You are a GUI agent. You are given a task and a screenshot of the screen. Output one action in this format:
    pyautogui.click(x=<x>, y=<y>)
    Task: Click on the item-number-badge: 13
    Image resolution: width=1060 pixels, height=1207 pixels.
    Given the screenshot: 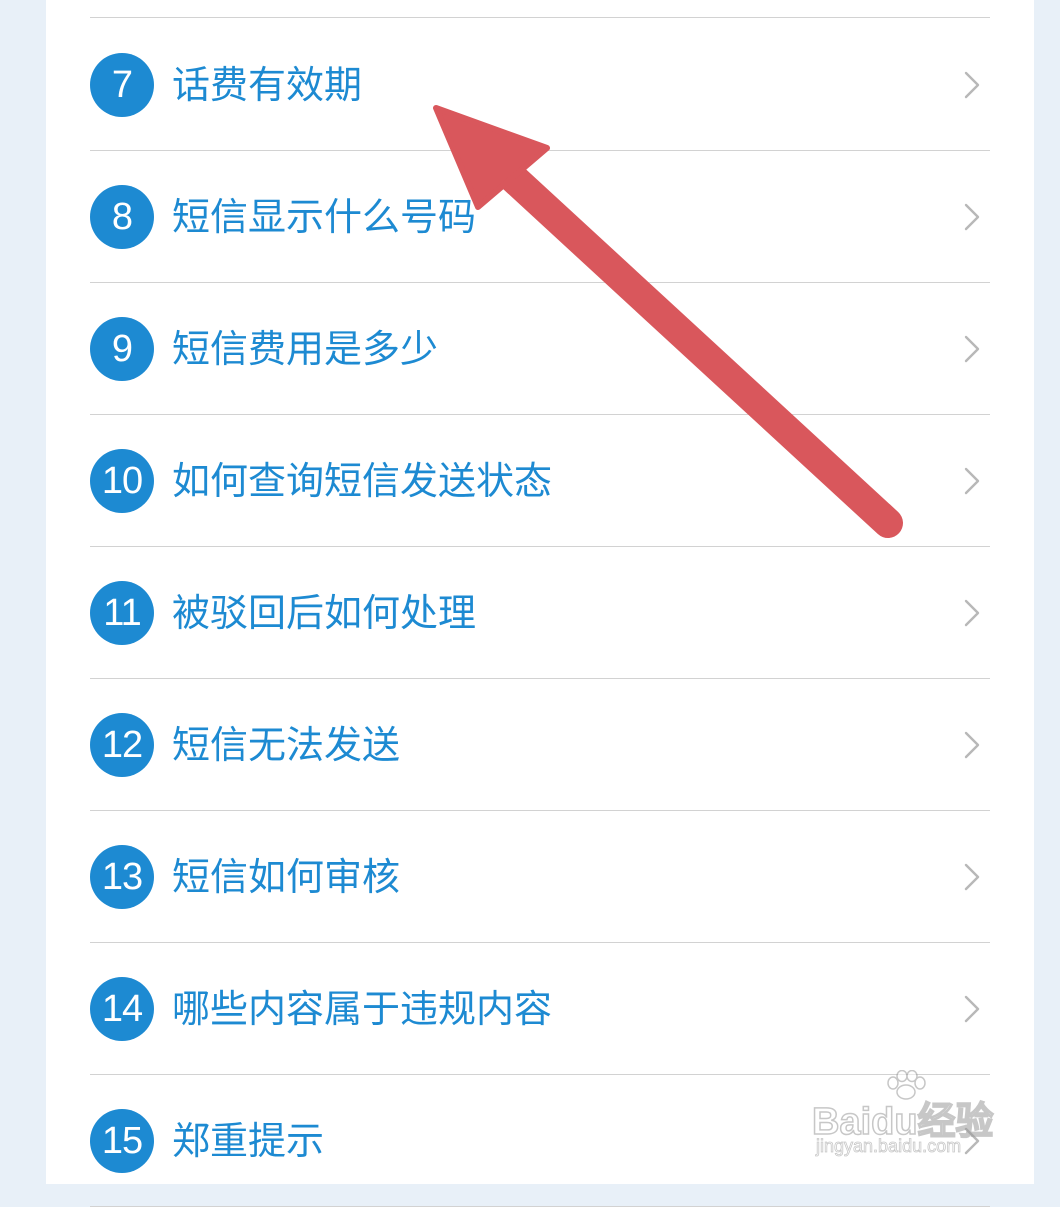 What is the action you would take?
    pyautogui.click(x=122, y=877)
    